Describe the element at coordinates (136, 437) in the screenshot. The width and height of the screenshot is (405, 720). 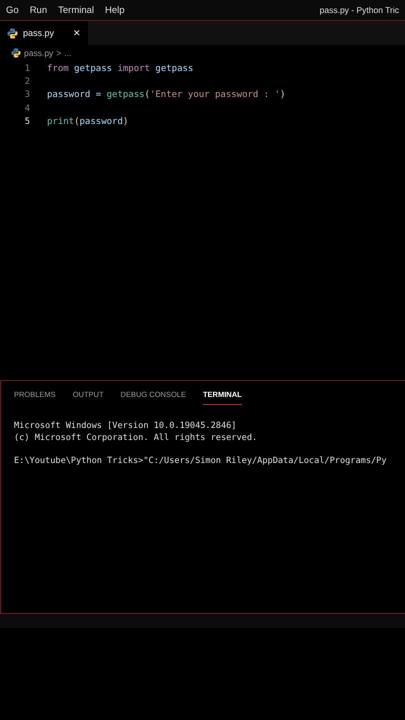
I see `terminal-line: (c) Microsoft Corporation. All rights reserved.` at that location.